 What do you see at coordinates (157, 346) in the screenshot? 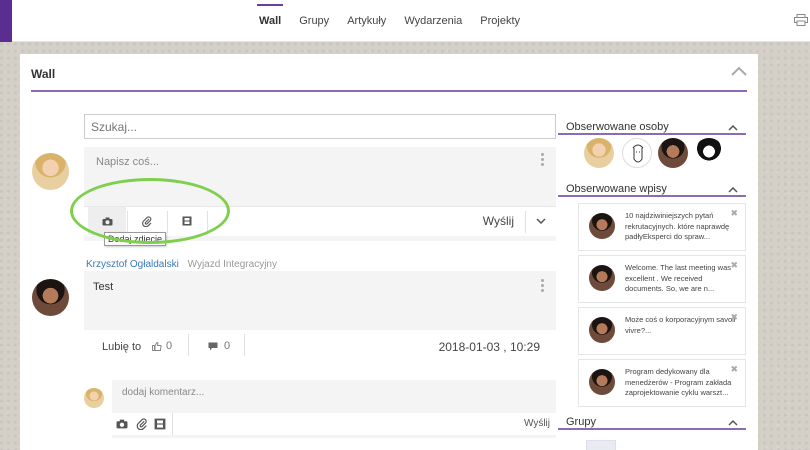
I see `thumbs-up-icon` at bounding box center [157, 346].